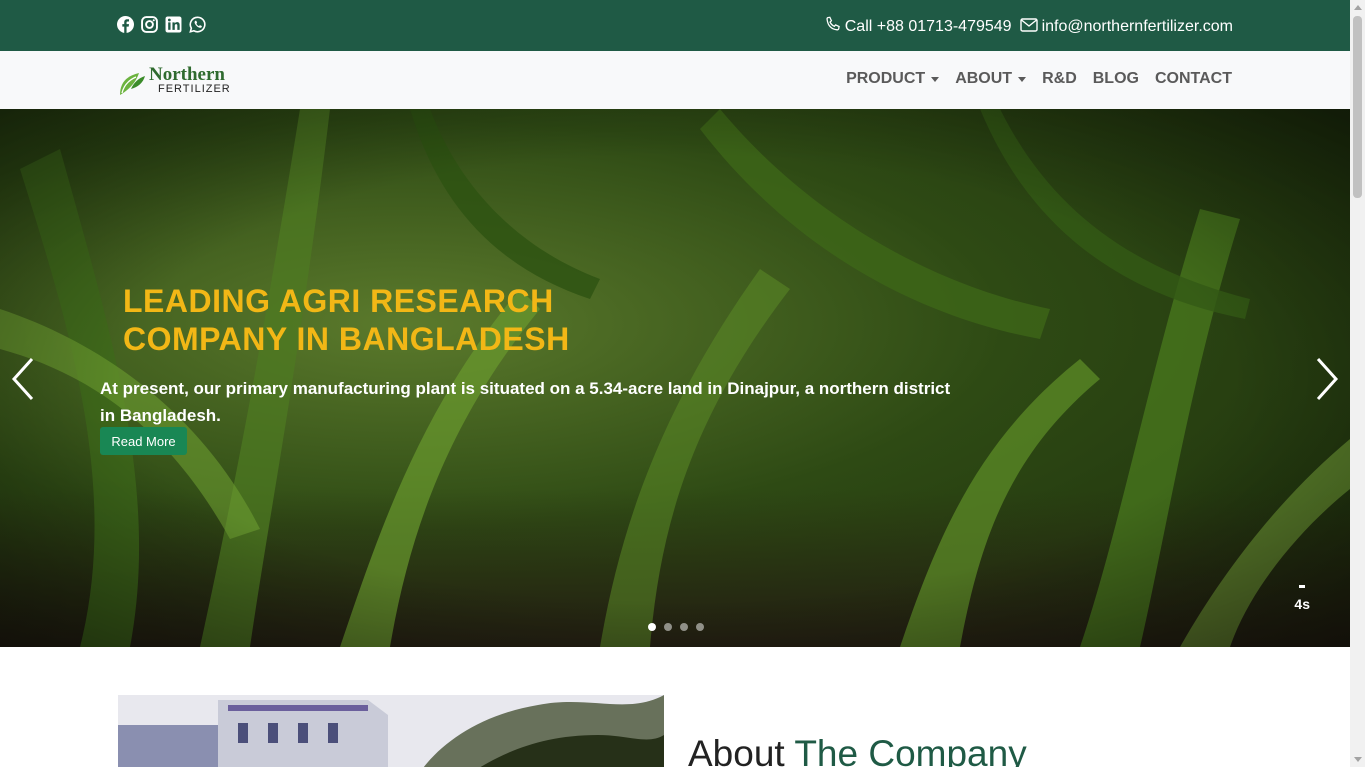 The width and height of the screenshot is (1365, 767). I want to click on carousel-next-arrow-icon, so click(1327, 379).